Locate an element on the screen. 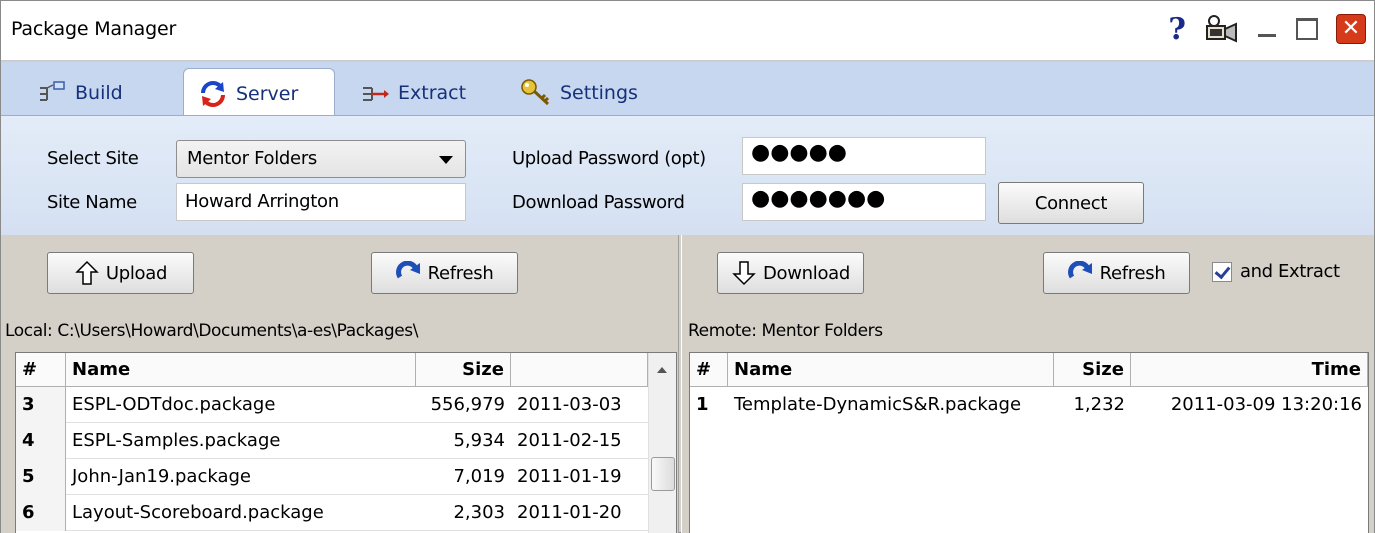 The image size is (1375, 533). file-date: 2011-02-15 is located at coordinates (569, 440).